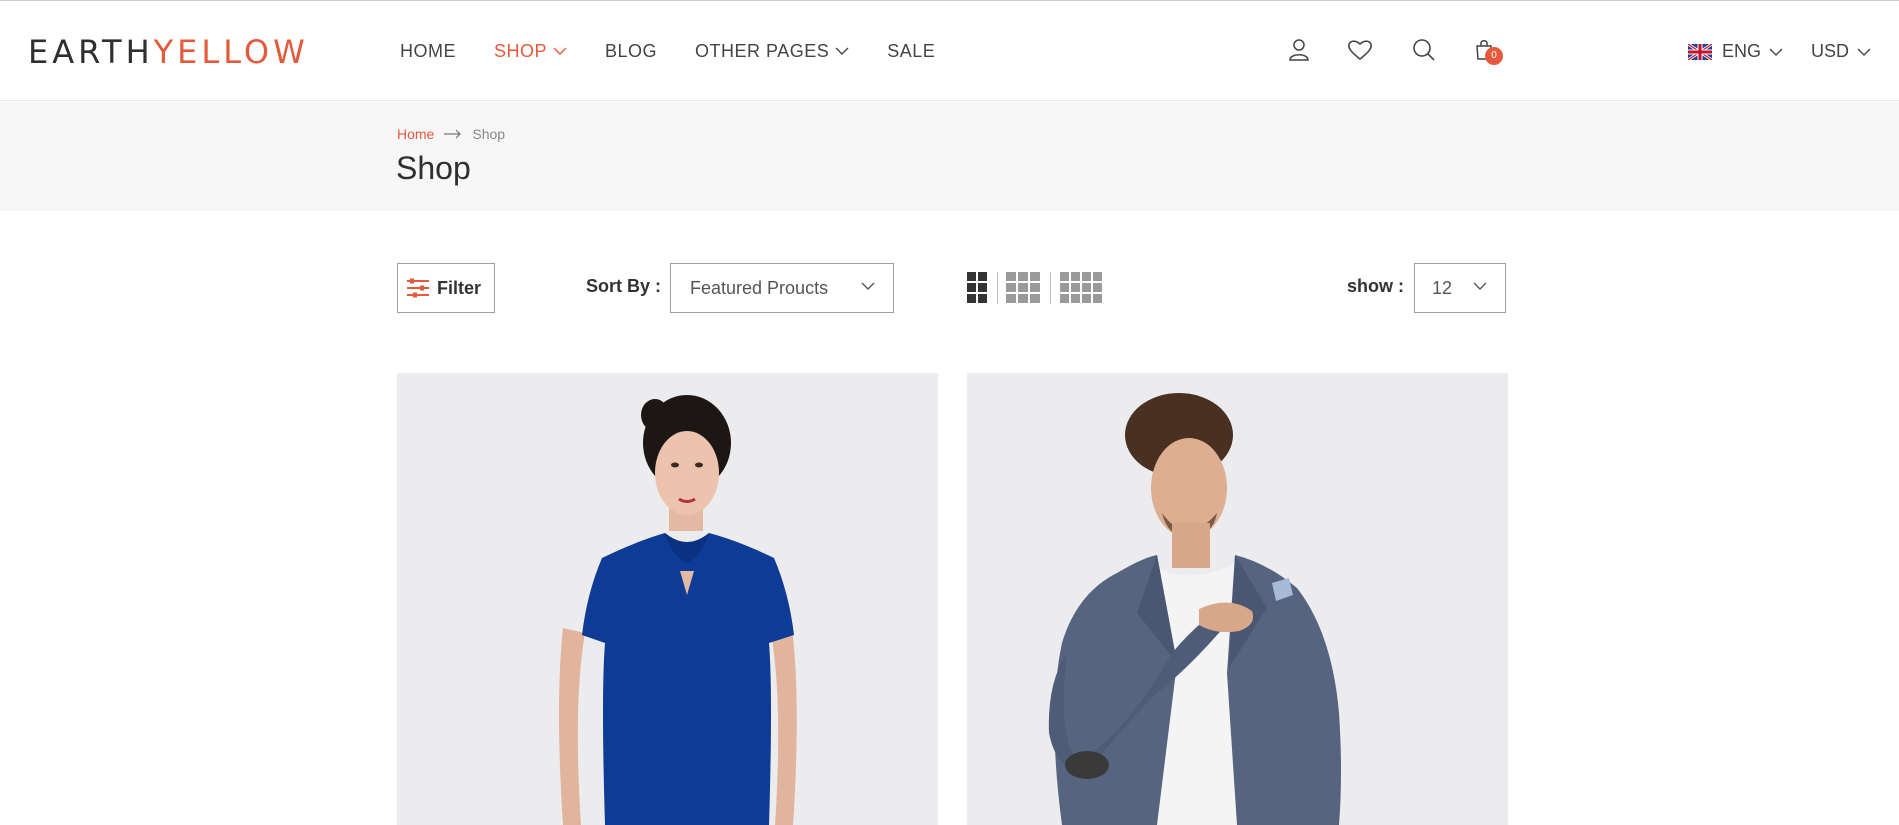 The height and width of the screenshot is (825, 1899). Describe the element at coordinates (762, 51) in the screenshot. I see `nav-item-label: OTHER PAGES` at that location.